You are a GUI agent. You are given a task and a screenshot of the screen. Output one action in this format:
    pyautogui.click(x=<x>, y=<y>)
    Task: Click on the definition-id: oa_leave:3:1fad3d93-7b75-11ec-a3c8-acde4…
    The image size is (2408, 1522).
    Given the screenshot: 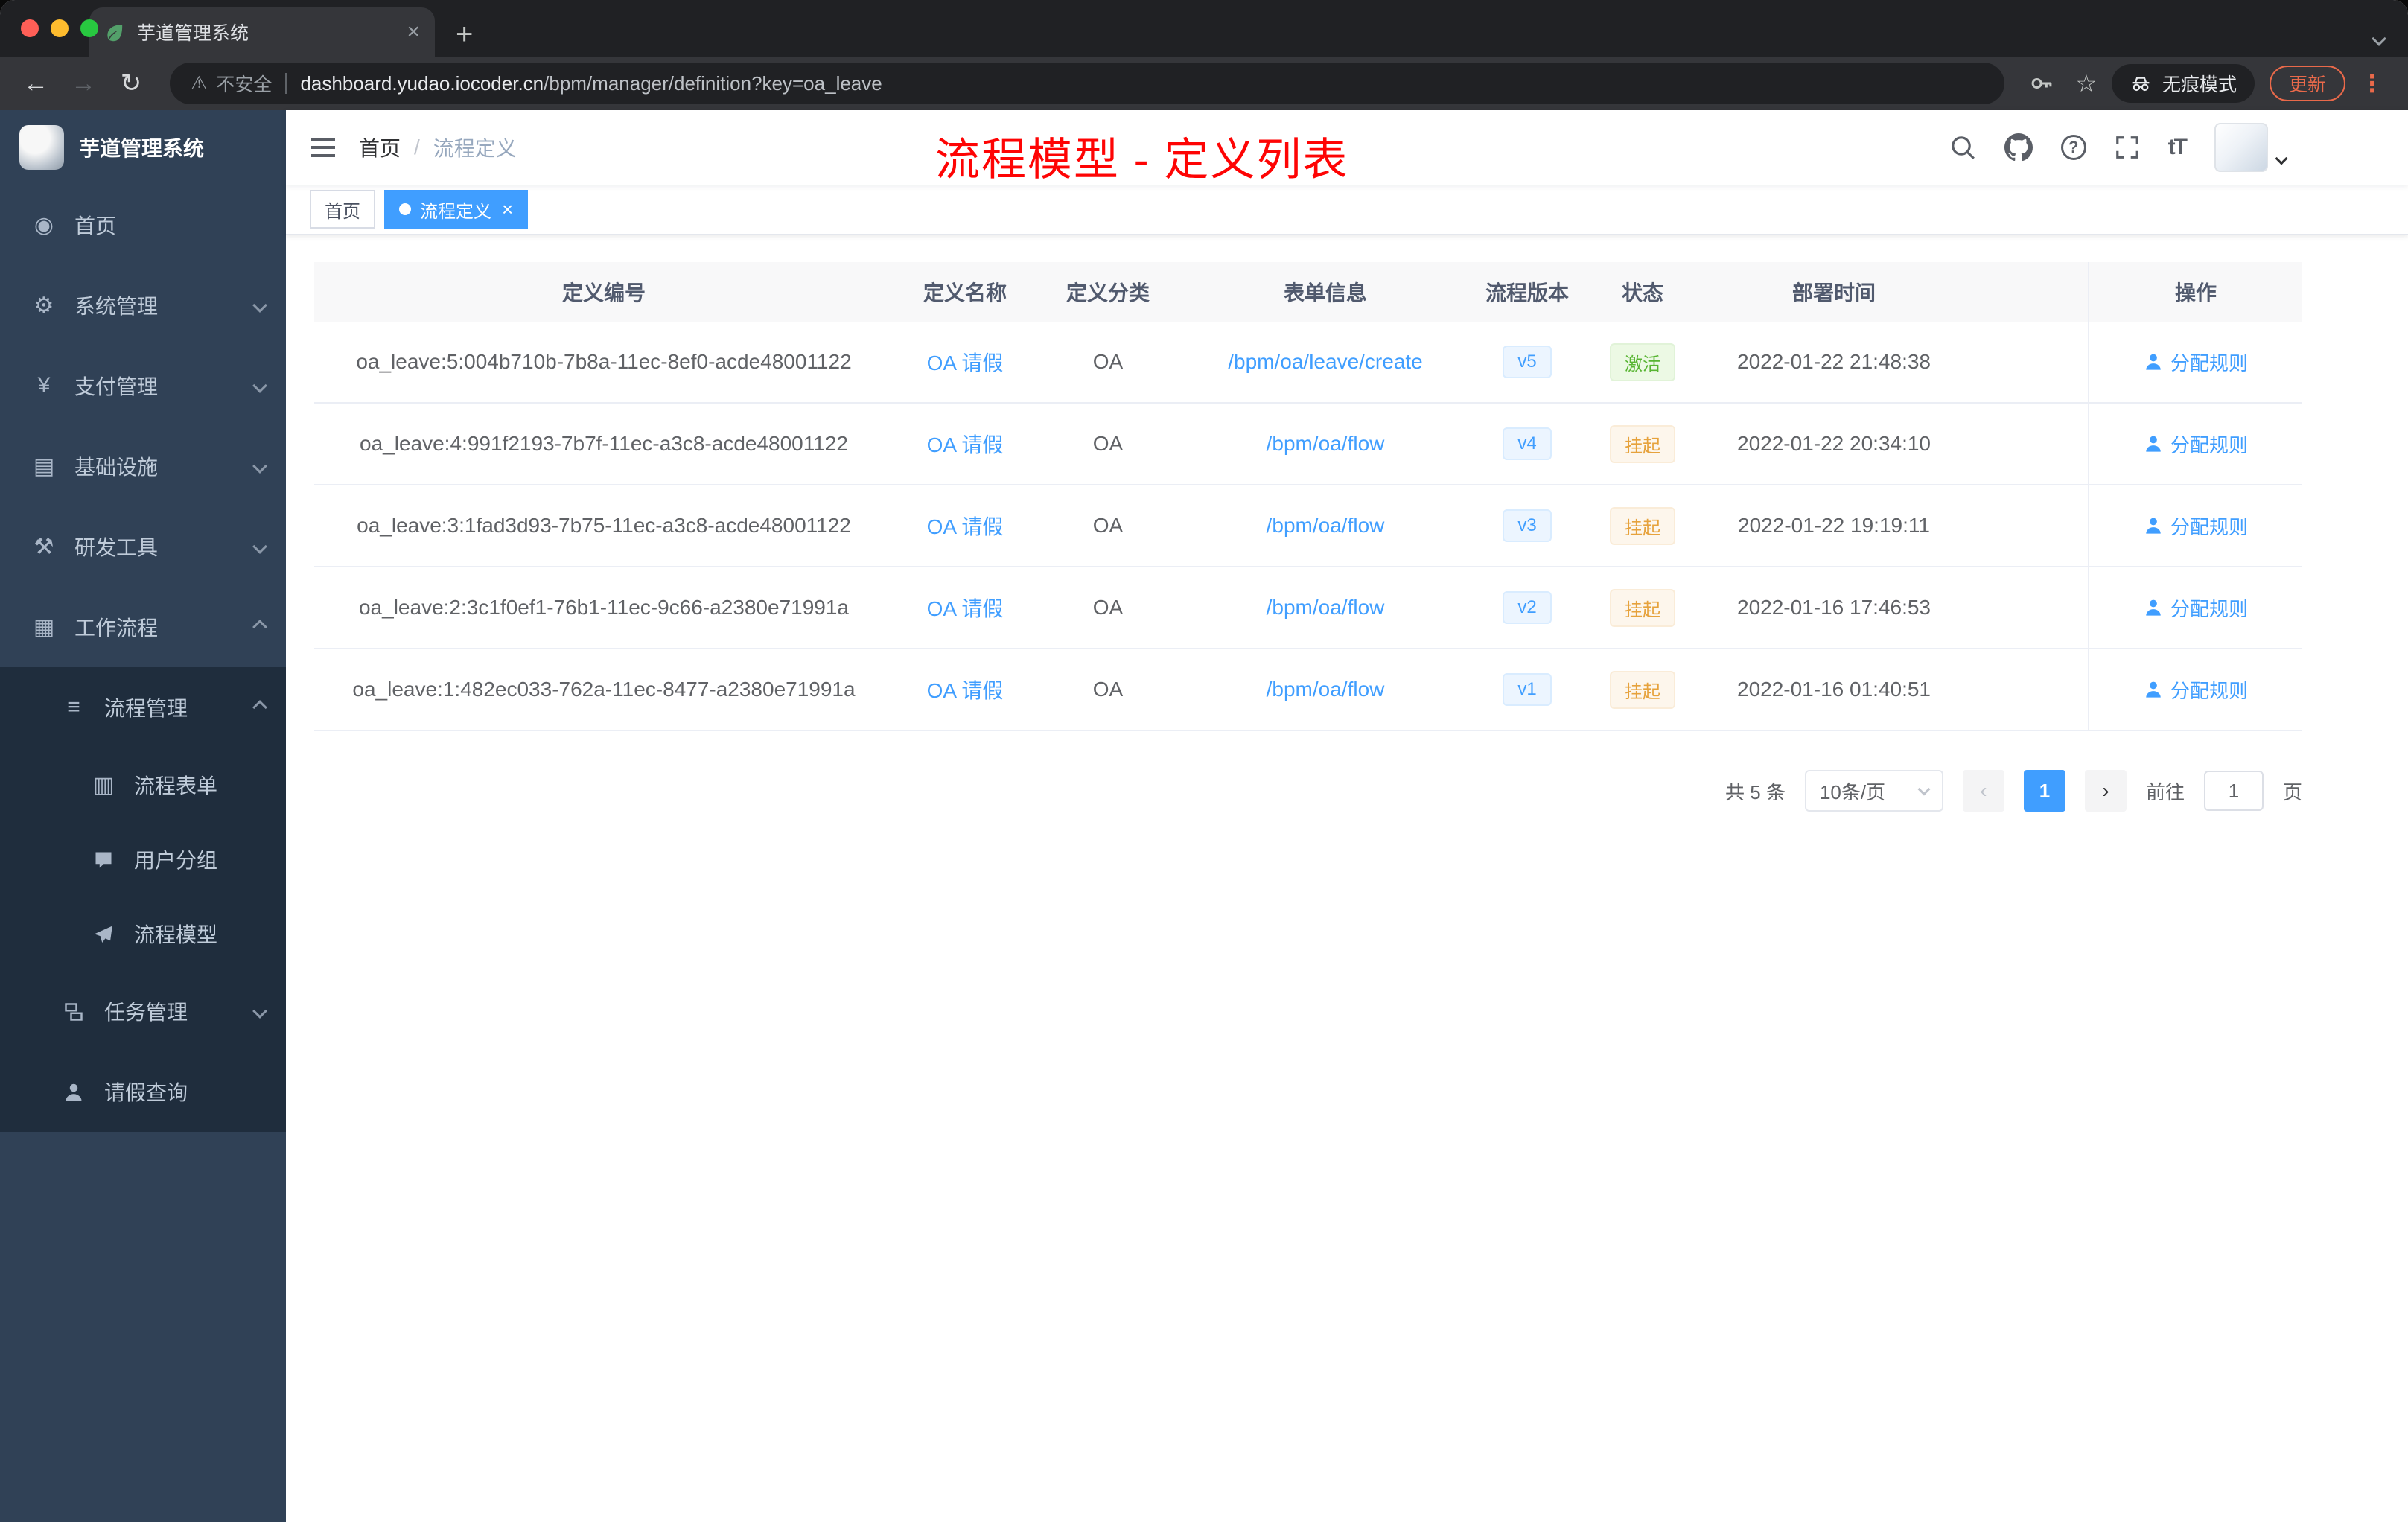 What is the action you would take?
    pyautogui.click(x=604, y=525)
    